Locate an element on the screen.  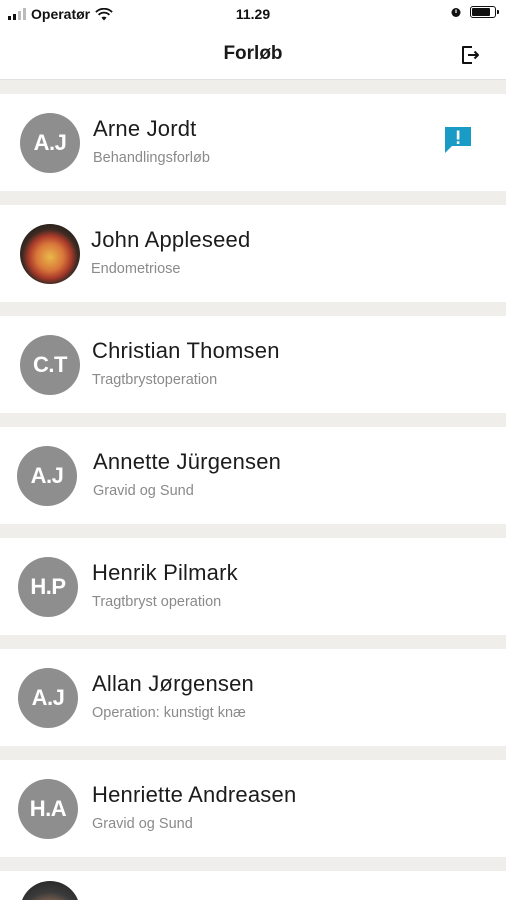
alarm-icon is located at coordinates (456, 12).